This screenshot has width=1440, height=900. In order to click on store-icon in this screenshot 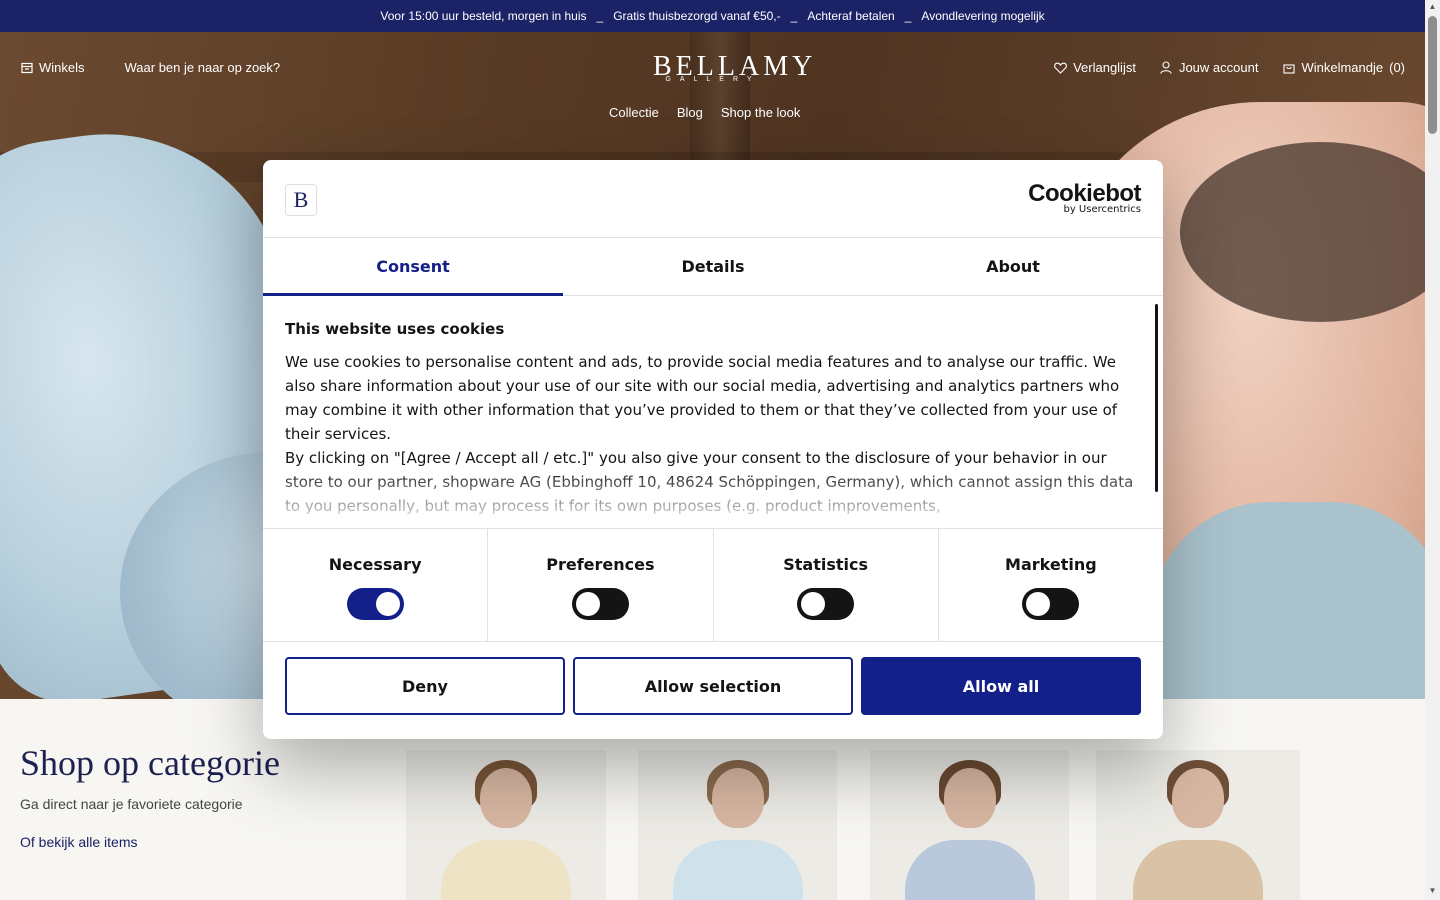, I will do `click(26, 67)`.